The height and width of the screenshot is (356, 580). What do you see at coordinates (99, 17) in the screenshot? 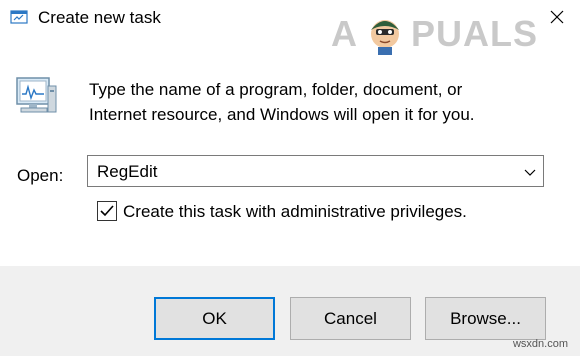
I see `window-title: Create new task` at bounding box center [99, 17].